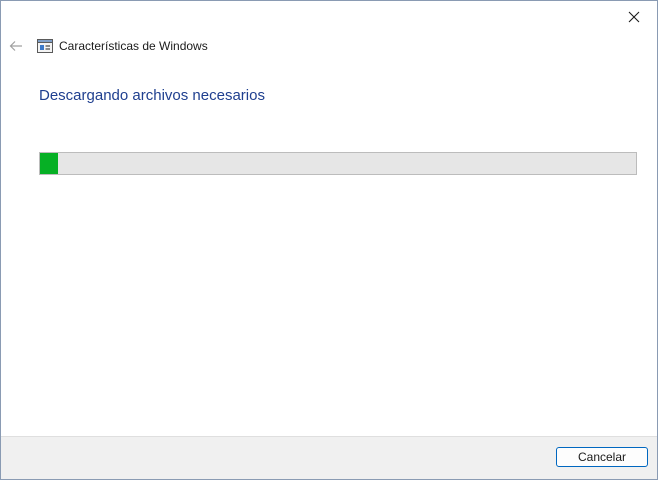 The height and width of the screenshot is (480, 658). I want to click on back-arrow-icon, so click(15, 46).